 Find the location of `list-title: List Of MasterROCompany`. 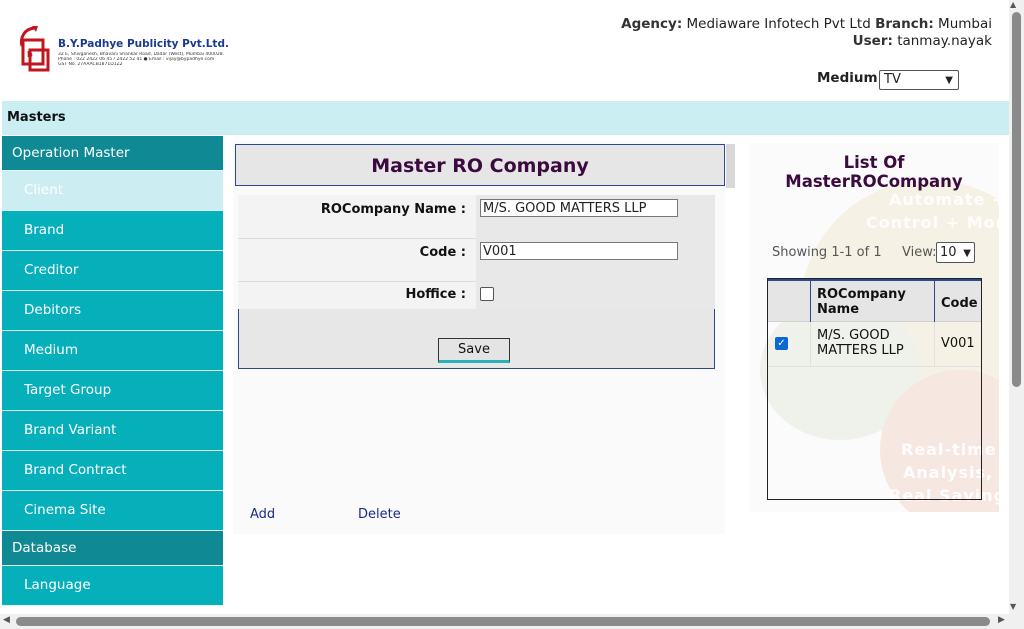

list-title: List Of MasterROCompany is located at coordinates (874, 172).